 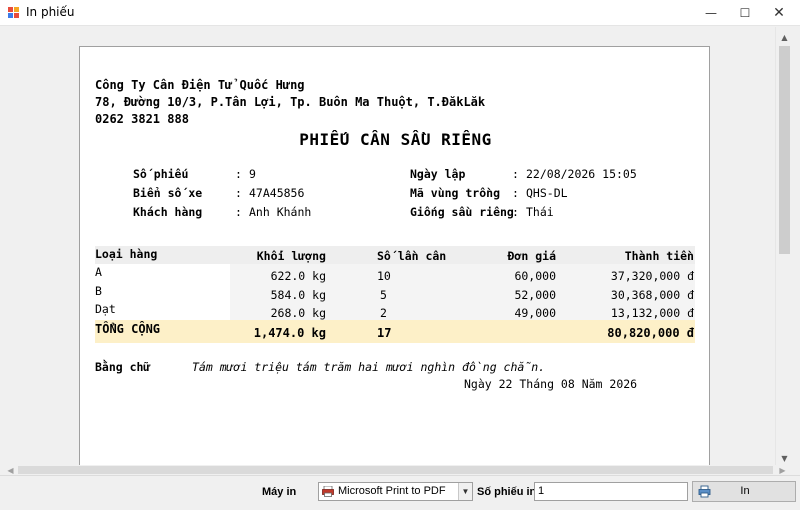 I want to click on title-bar: In phiếu — ☐ ✕, so click(x=400, y=13).